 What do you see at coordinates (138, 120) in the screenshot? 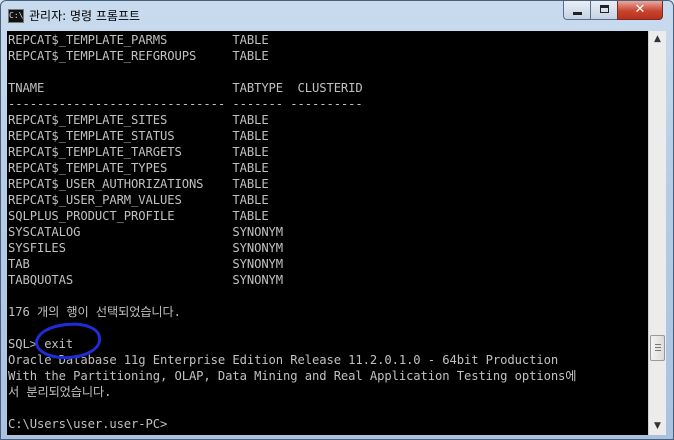
I see `console-line: REPCAT$_TEMPLATE_SITES TABLE` at bounding box center [138, 120].